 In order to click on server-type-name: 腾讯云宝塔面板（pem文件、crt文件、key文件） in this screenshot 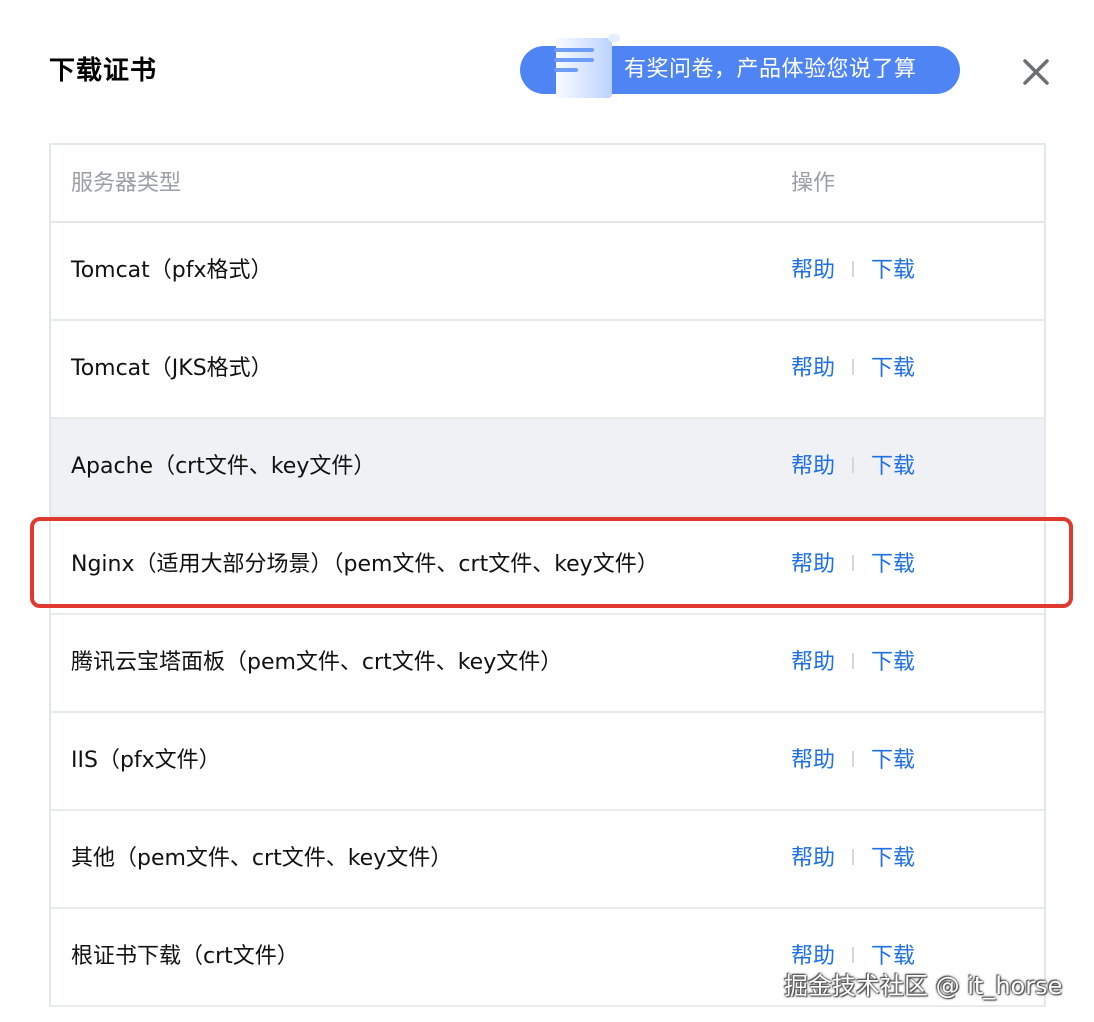, I will do `click(317, 662)`.